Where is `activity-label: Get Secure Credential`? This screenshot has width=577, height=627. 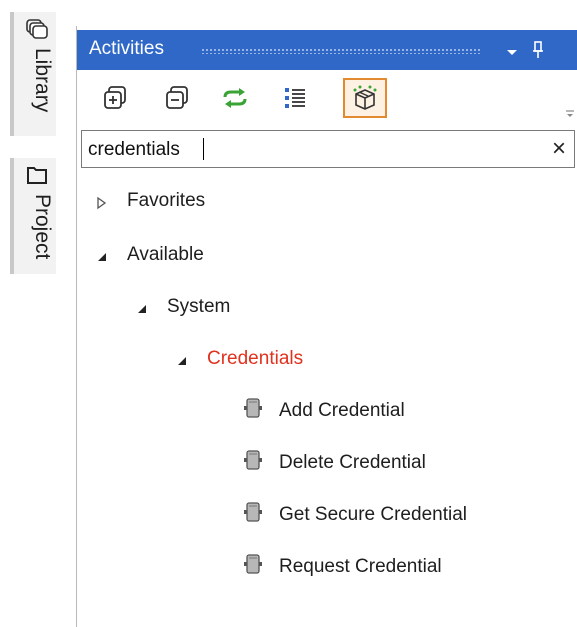
activity-label: Get Secure Credential is located at coordinates (373, 514).